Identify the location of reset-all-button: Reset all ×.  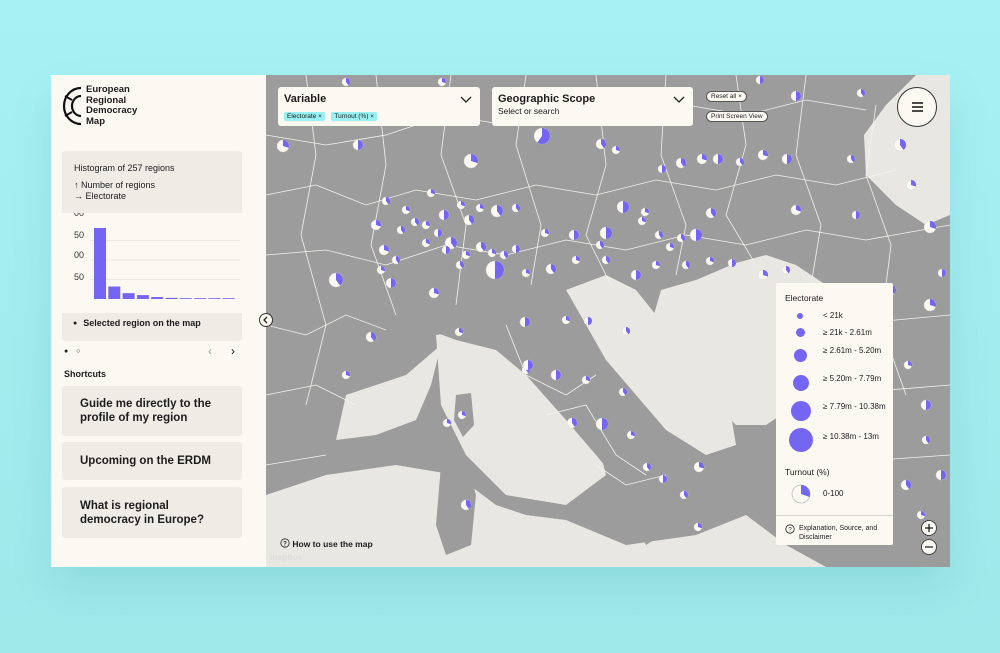
(726, 96).